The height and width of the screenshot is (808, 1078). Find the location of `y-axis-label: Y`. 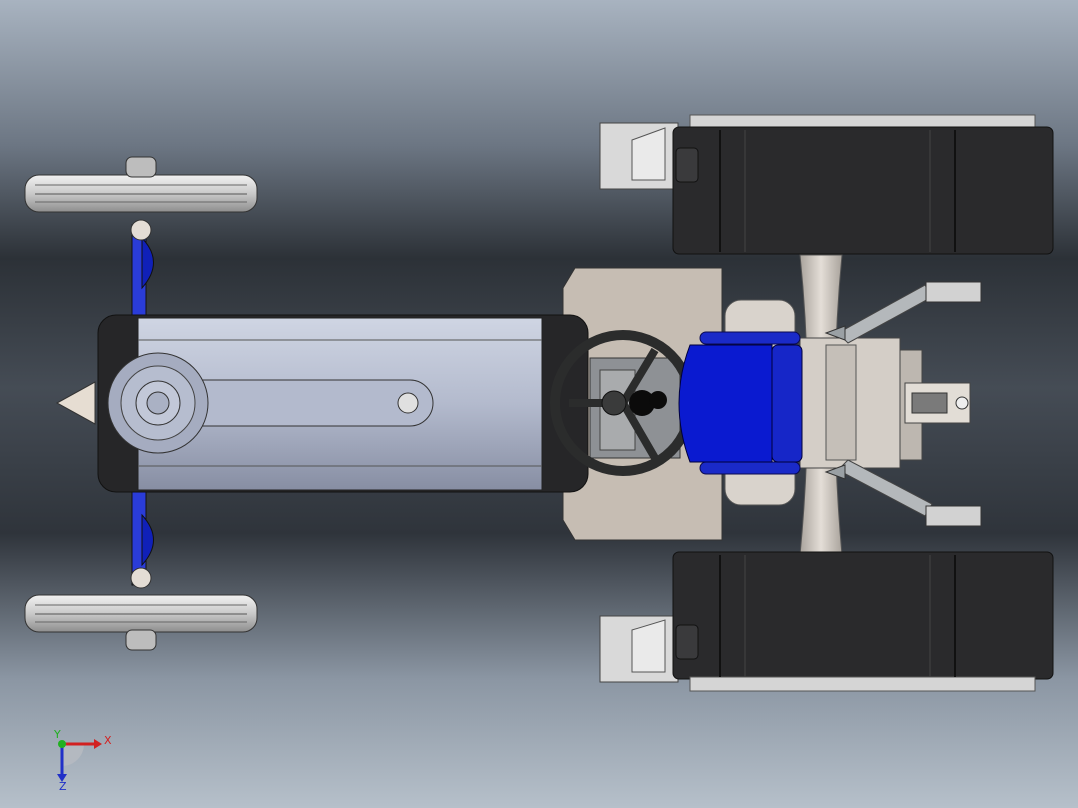

y-axis-label: Y is located at coordinates (57, 735).